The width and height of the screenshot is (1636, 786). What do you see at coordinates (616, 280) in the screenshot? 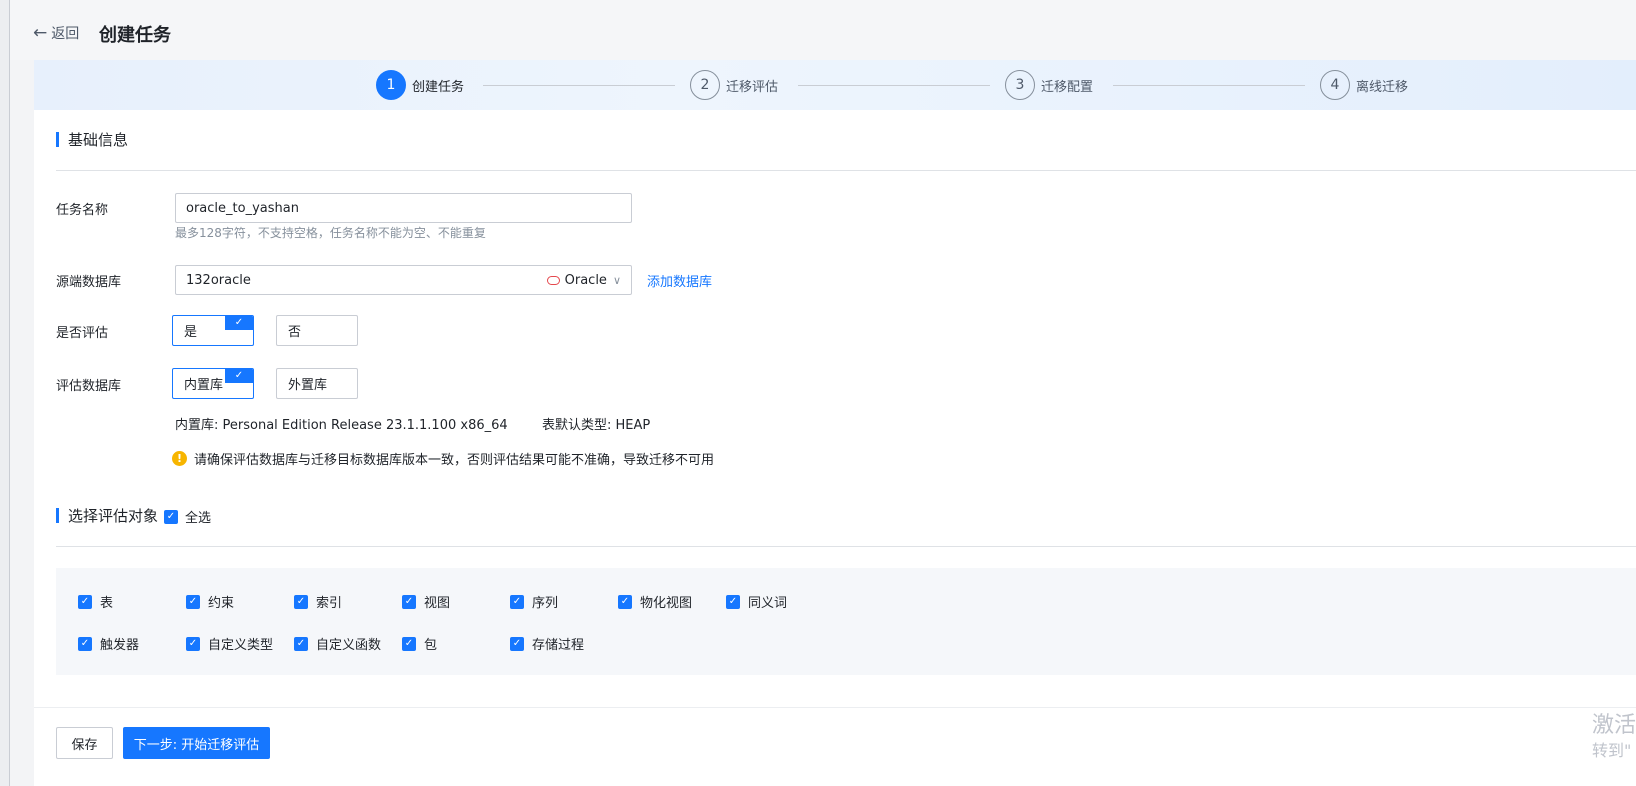
I see `chevron-down-icon: ∨` at bounding box center [616, 280].